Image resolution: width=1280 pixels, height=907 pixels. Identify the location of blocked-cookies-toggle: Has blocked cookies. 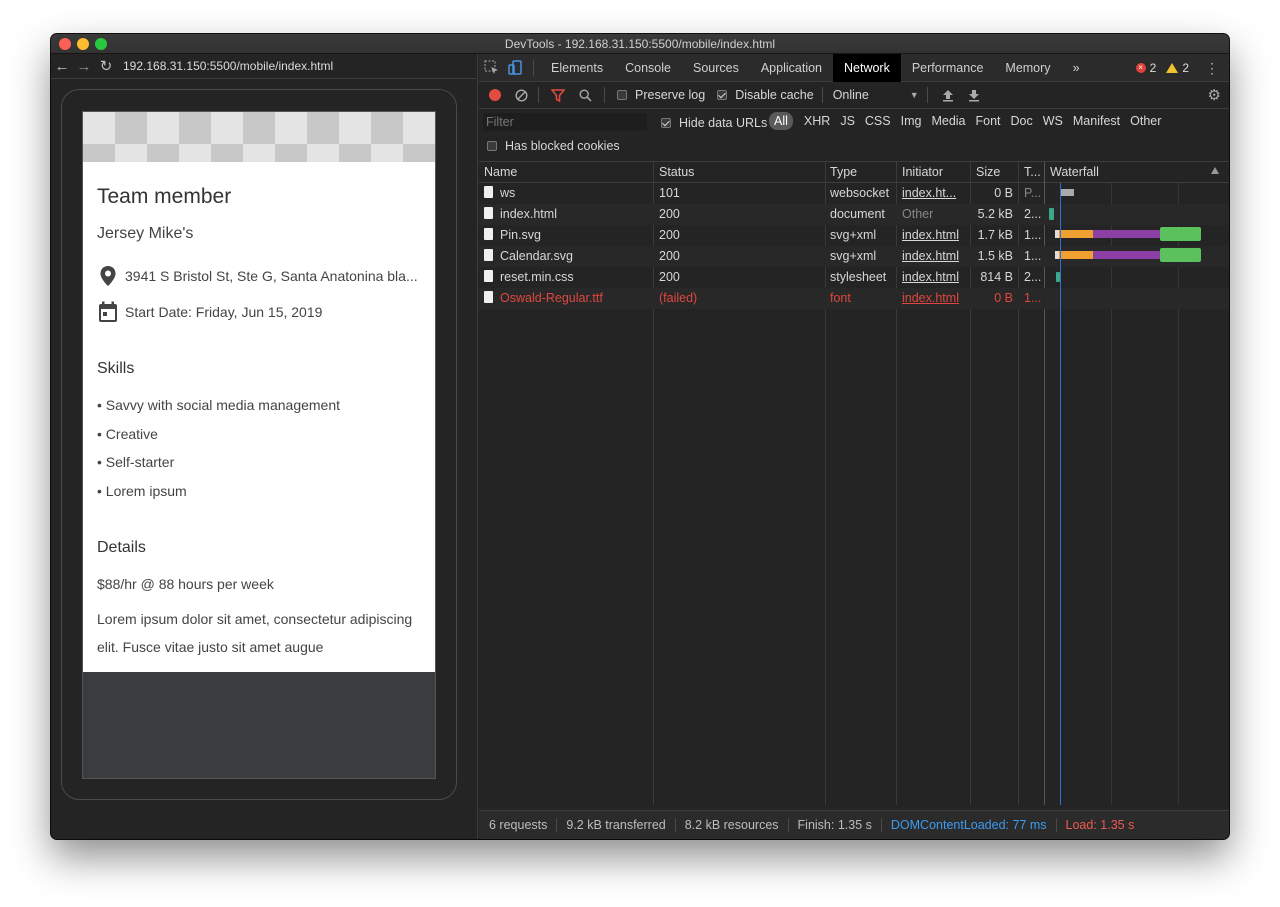
(553, 146).